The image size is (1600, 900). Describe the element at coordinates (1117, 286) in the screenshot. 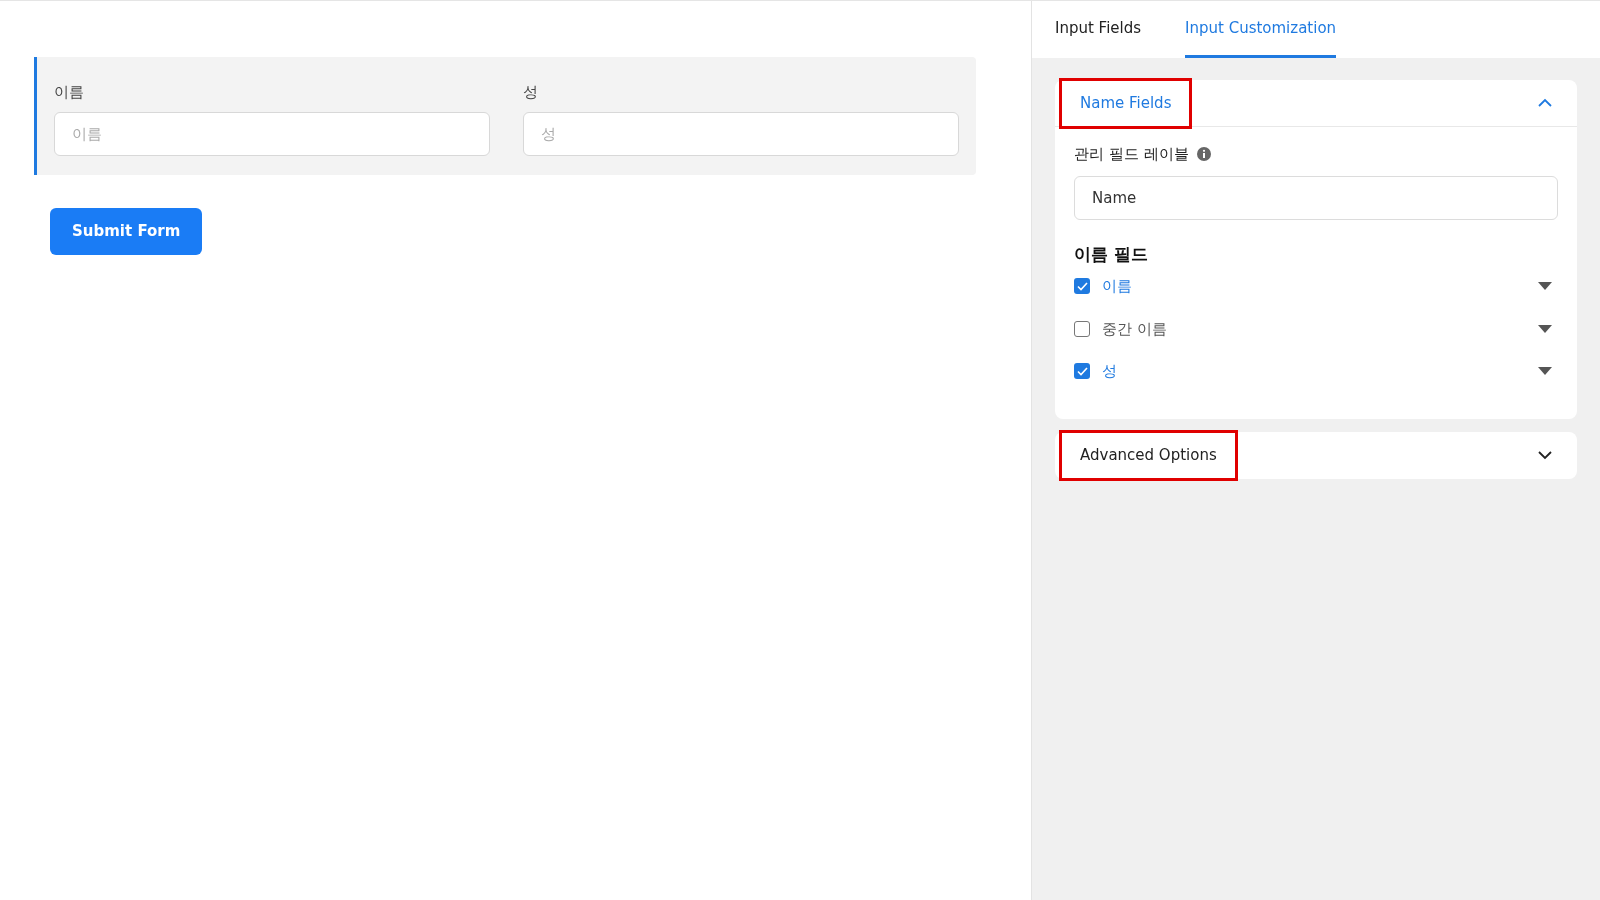

I see `name-part-label: 이름` at that location.